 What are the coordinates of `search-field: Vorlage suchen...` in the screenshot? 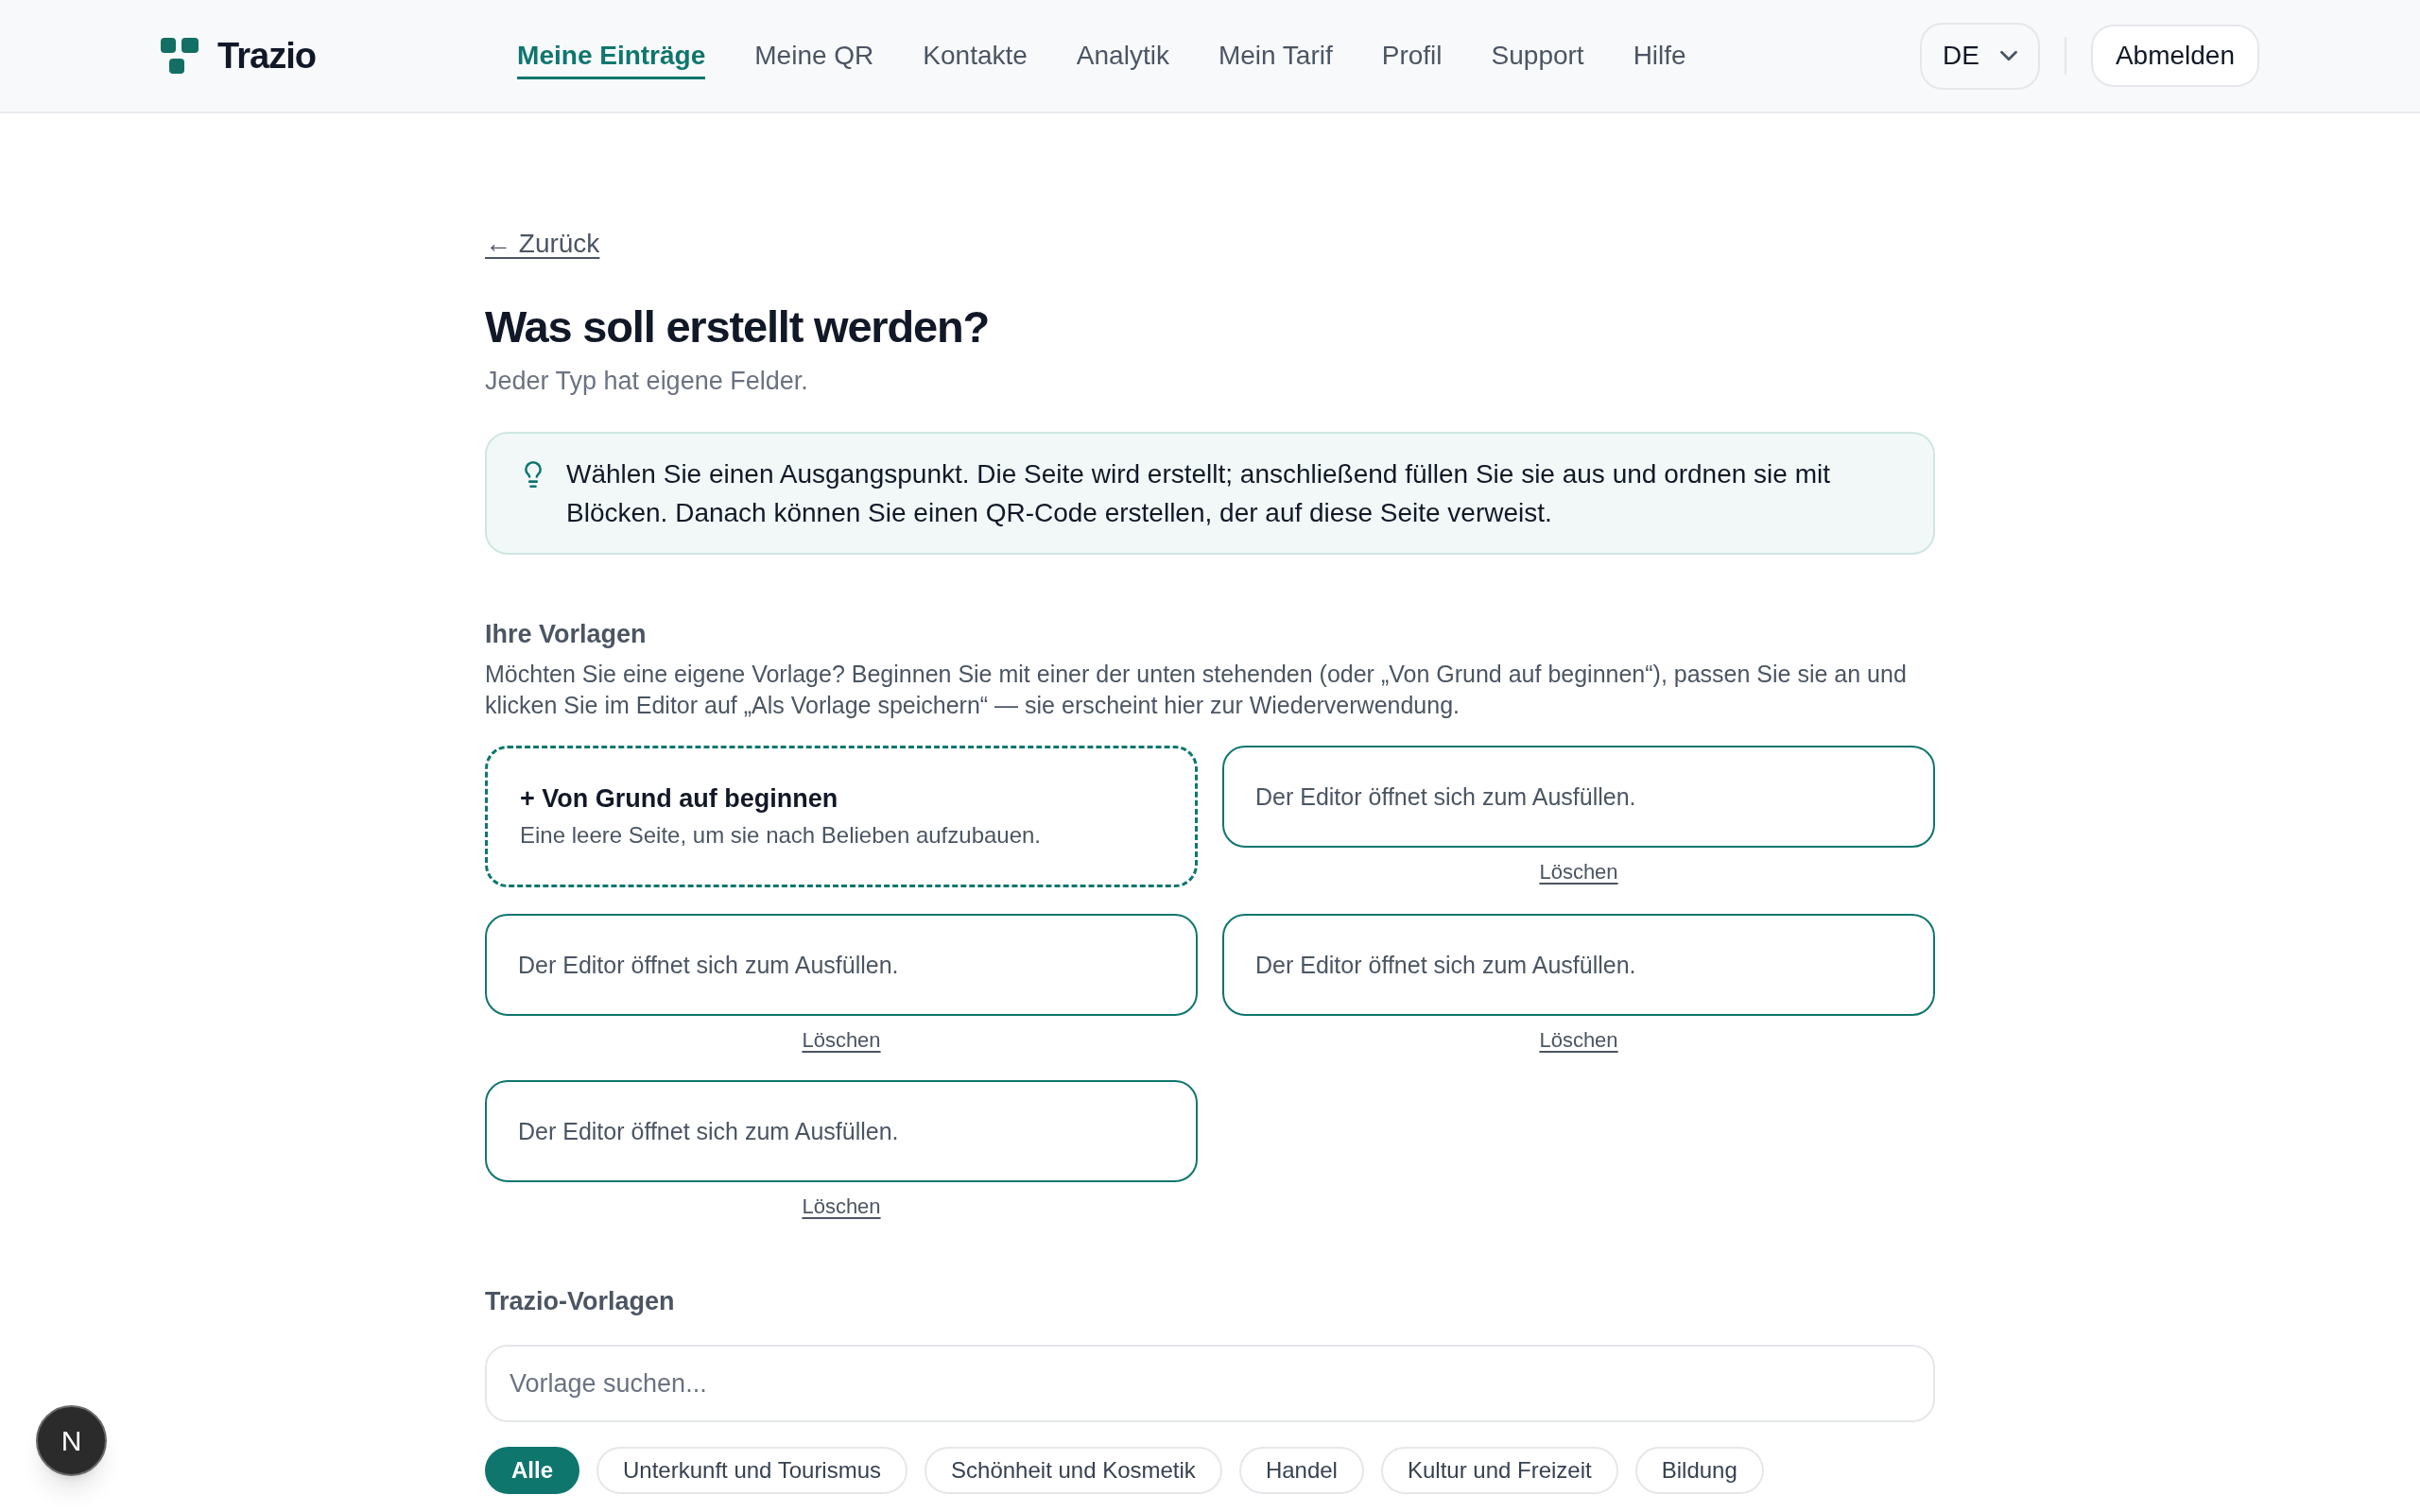 It's located at (1210, 1383).